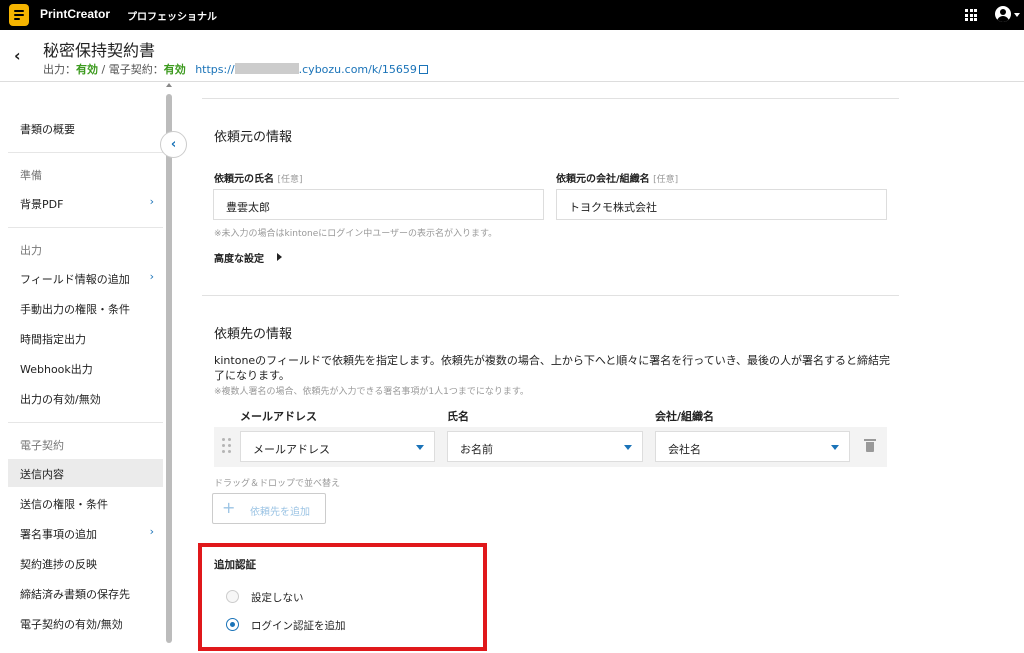 The image size is (1024, 653). What do you see at coordinates (75, 309) in the screenshot?
I see `sidebar-item-label: 手動出力の権限・条件` at bounding box center [75, 309].